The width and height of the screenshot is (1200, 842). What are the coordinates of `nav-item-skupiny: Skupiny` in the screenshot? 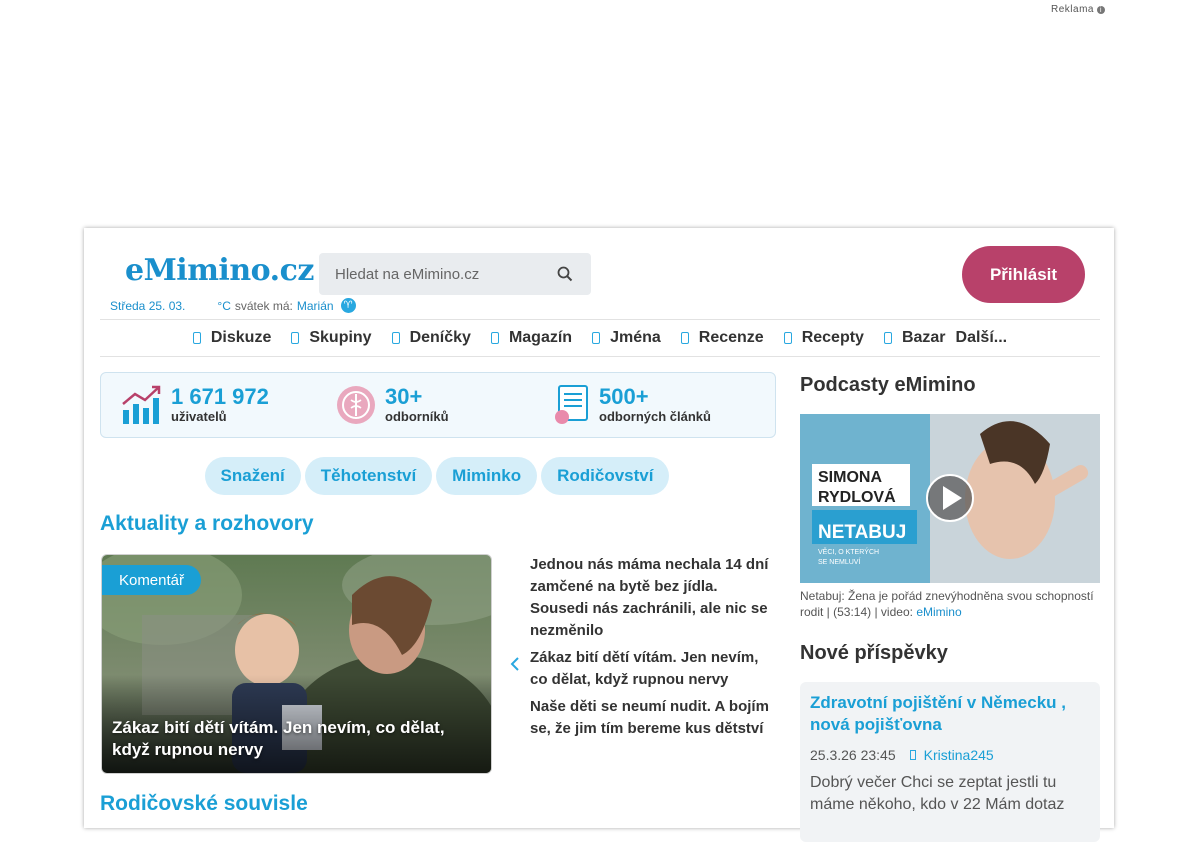 It's located at (331, 338).